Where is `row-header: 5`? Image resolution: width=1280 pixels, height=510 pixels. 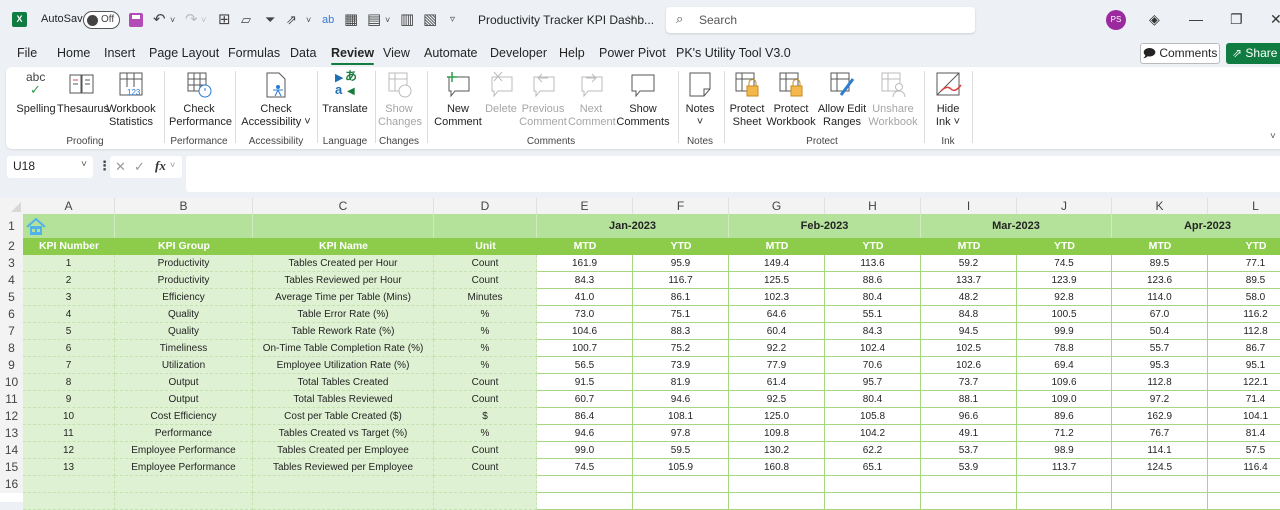
row-header: 5 is located at coordinates (11, 297).